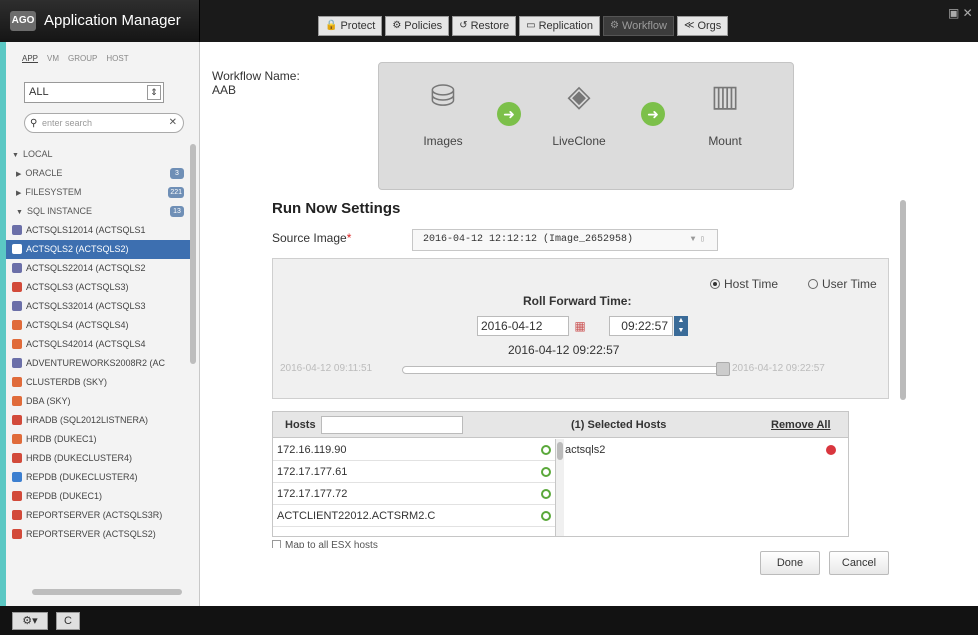 This screenshot has width=978, height=635. Describe the element at coordinates (100, 192) in the screenshot. I see `tree-group: ▶ FILESYSTEM 221` at that location.